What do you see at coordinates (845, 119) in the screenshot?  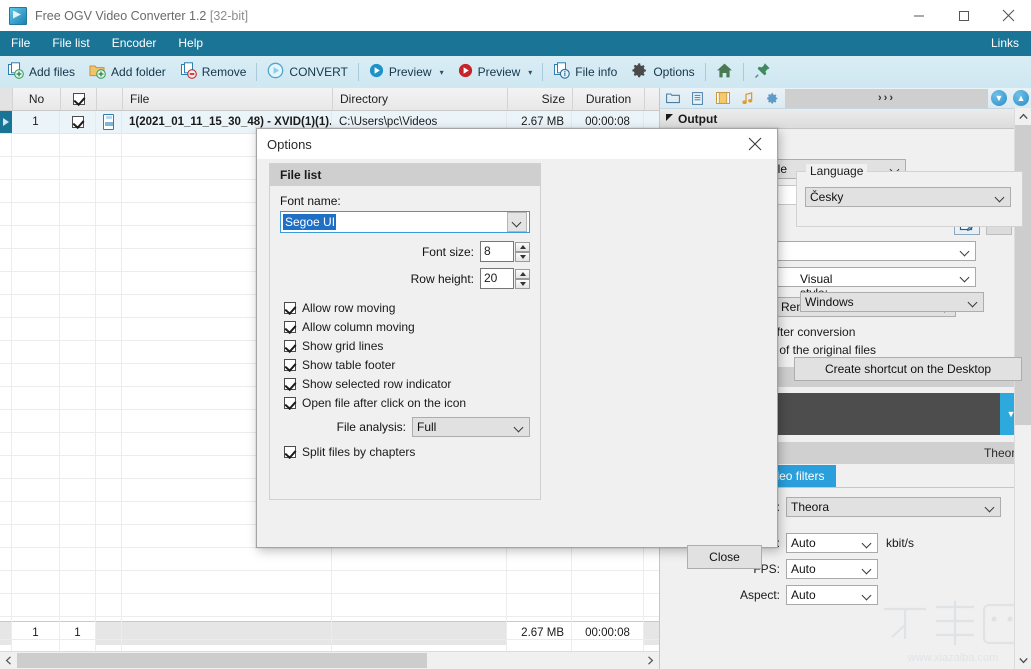 I see `output-section-header: Output` at bounding box center [845, 119].